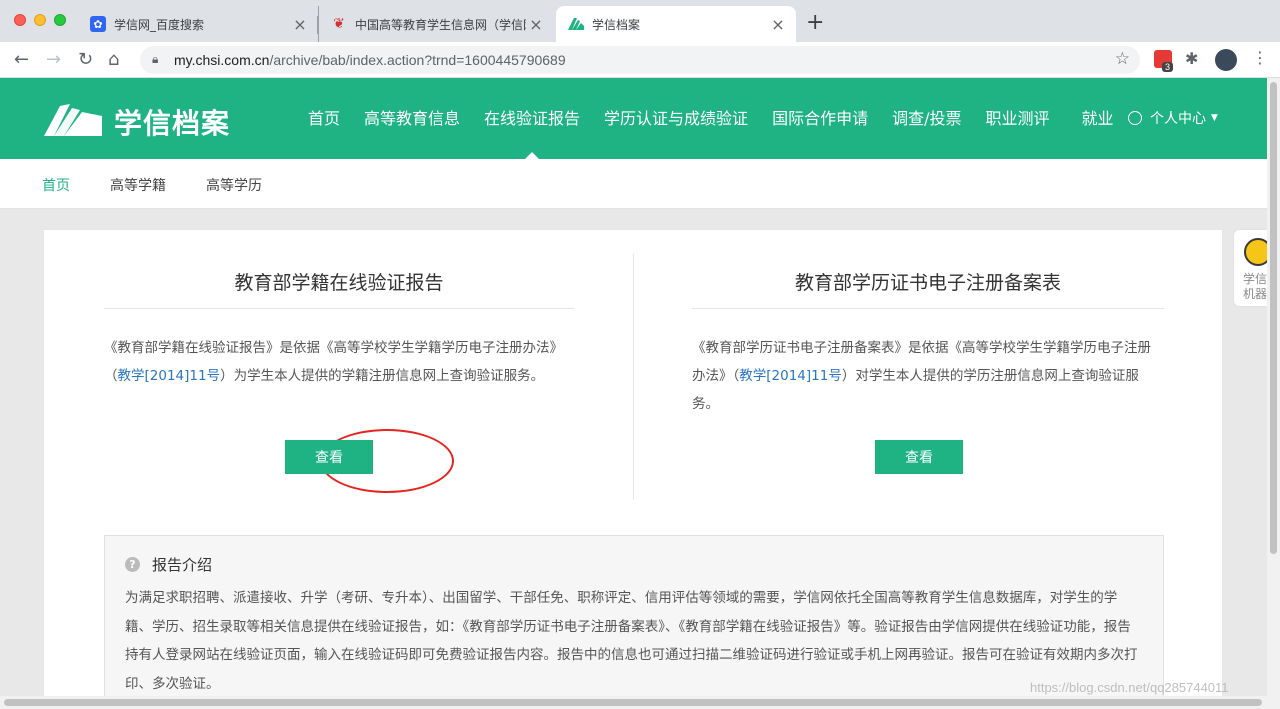  I want to click on lock-icon: 🔒︎, so click(155, 59).